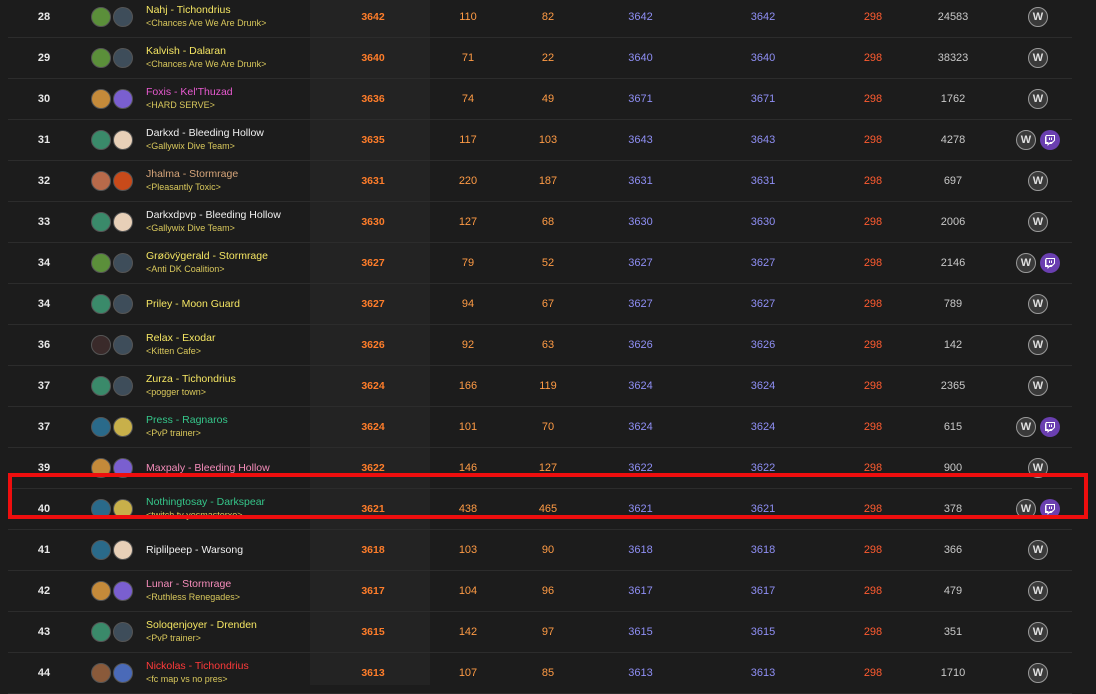  What do you see at coordinates (640, 17) in the screenshot?
I see `current-rating: 3642` at bounding box center [640, 17].